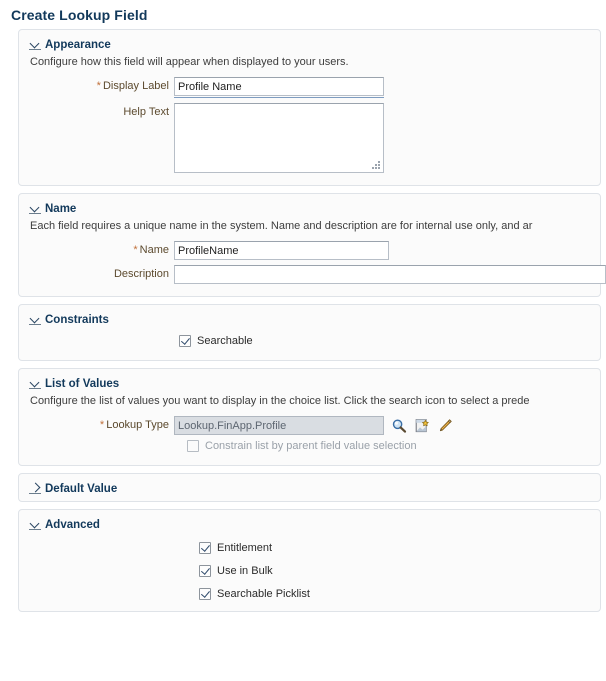 Image resolution: width=606 pixels, height=681 pixels. Describe the element at coordinates (35, 488) in the screenshot. I see `chevron-right-icon-default-value` at that location.